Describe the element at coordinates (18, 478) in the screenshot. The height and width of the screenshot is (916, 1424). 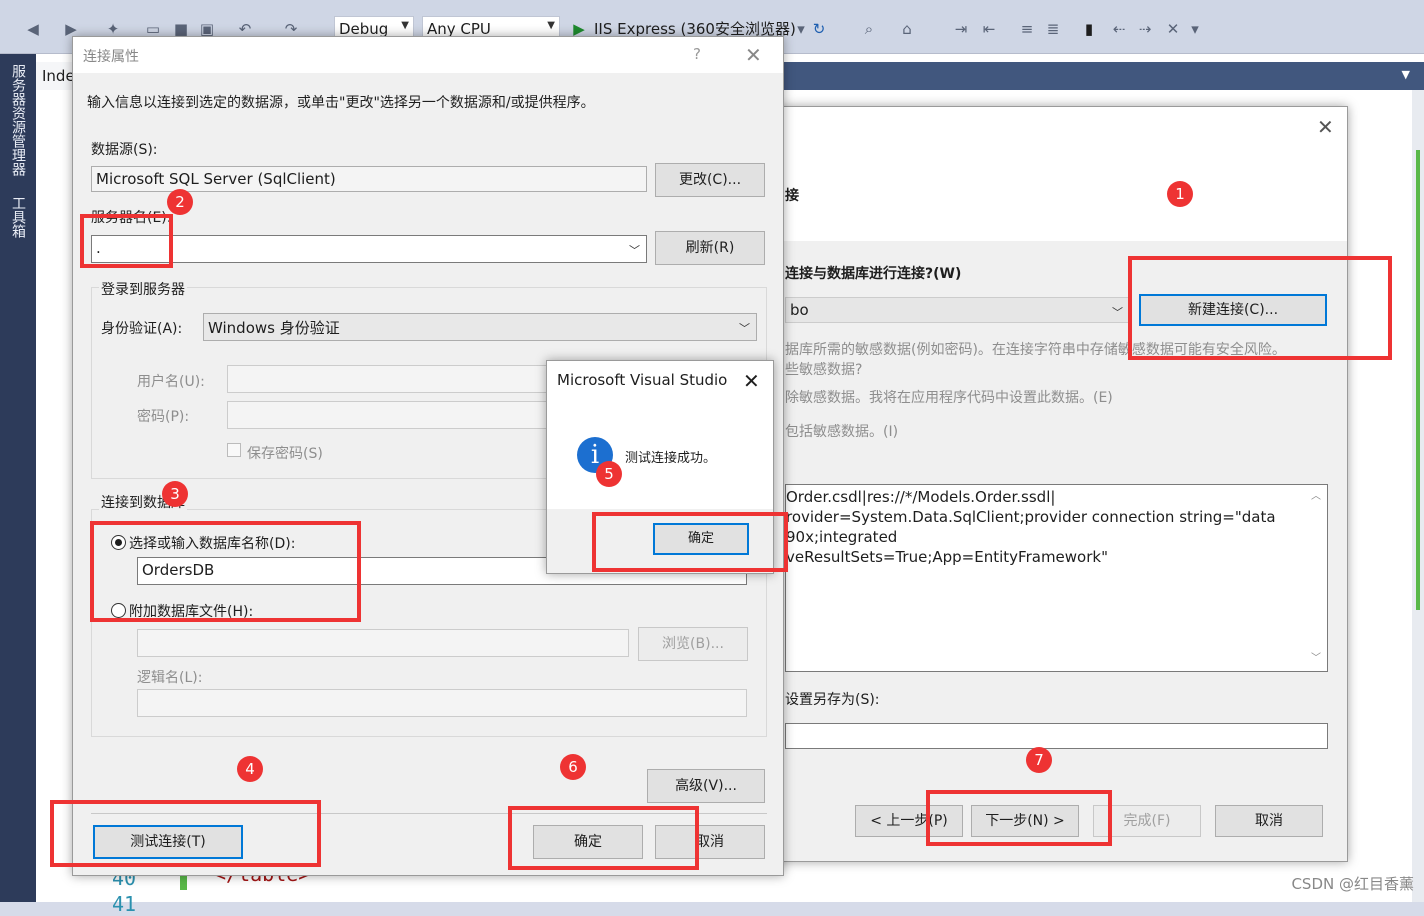
I see `side-tool-tabs: 服务器资源管理器 工具箱` at that location.